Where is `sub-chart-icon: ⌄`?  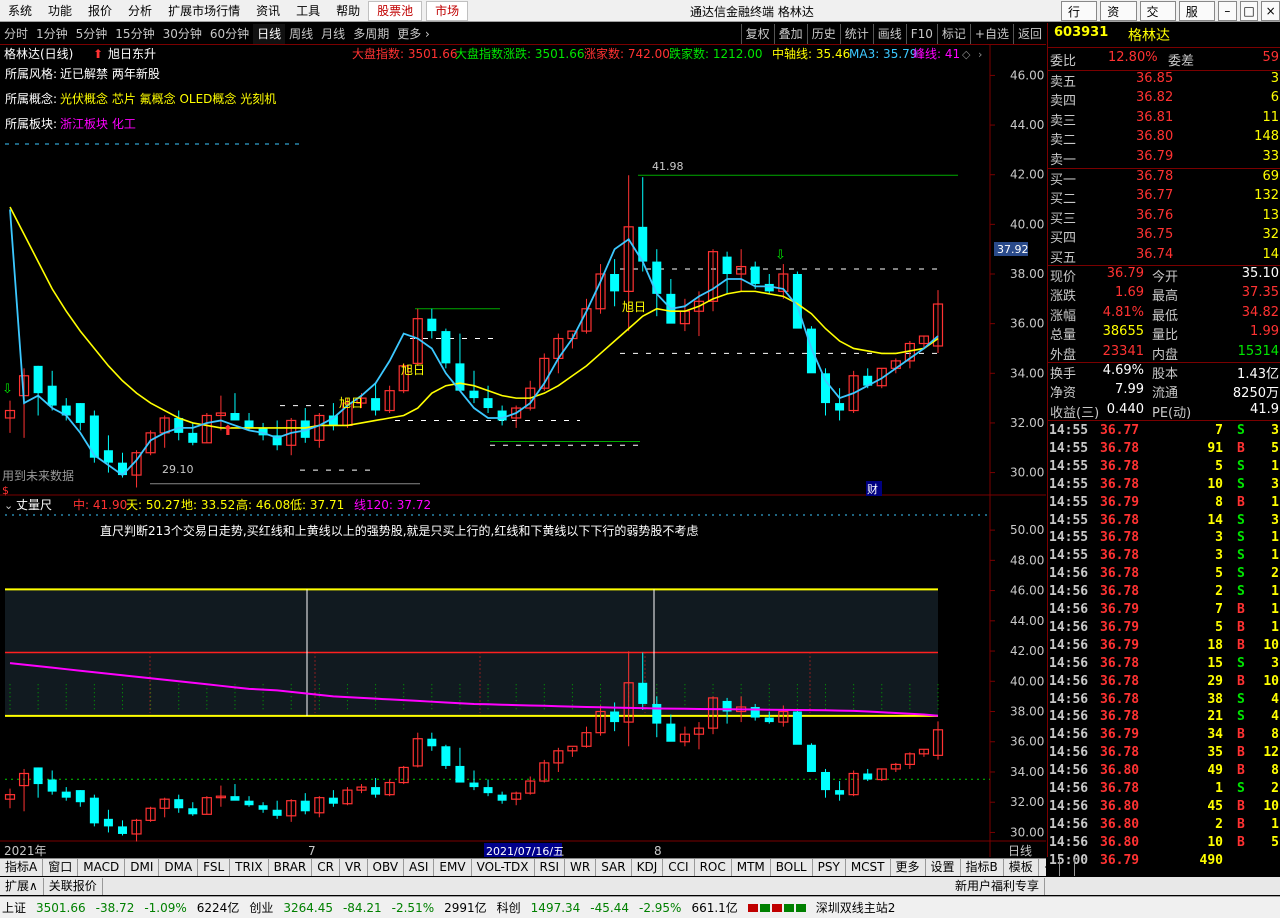
sub-chart-icon: ⌄ is located at coordinates (8, 505).